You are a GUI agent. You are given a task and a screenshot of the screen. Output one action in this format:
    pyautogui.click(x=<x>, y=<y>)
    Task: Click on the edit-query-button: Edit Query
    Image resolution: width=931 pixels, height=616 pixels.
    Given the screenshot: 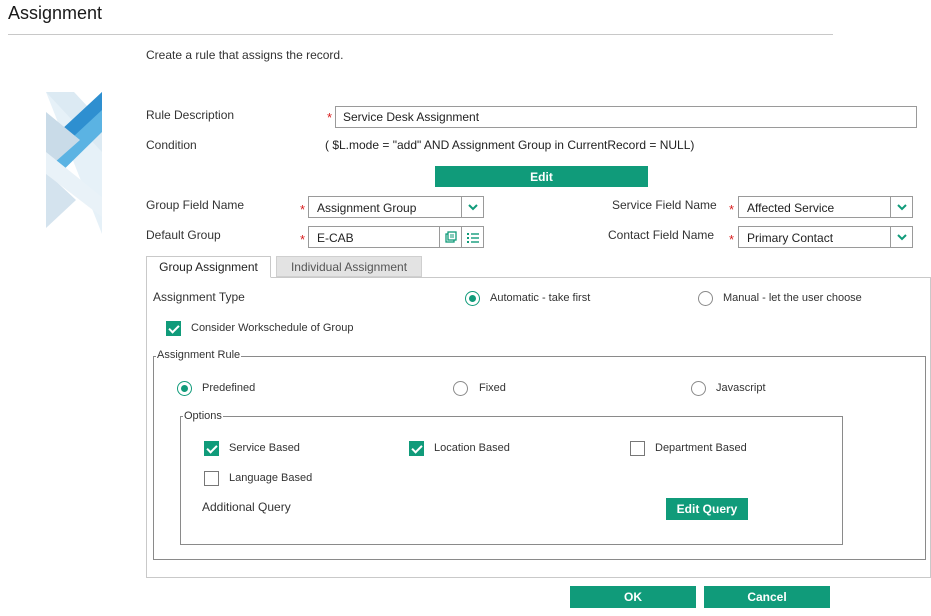 What is the action you would take?
    pyautogui.click(x=707, y=509)
    